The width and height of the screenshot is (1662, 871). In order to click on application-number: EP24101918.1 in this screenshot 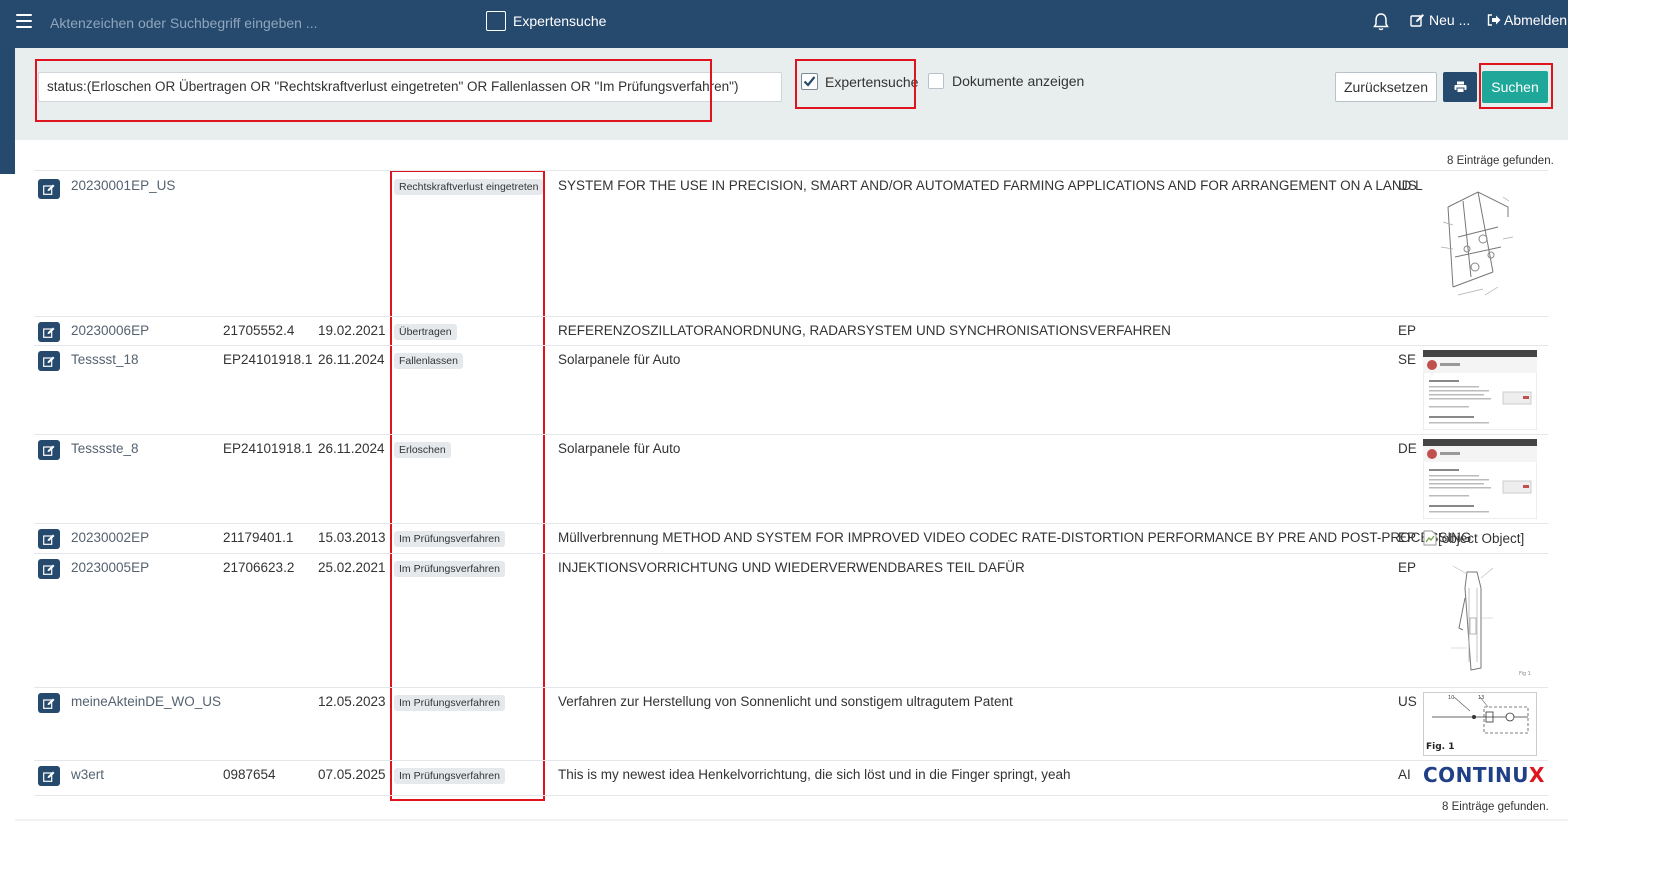, I will do `click(268, 448)`.